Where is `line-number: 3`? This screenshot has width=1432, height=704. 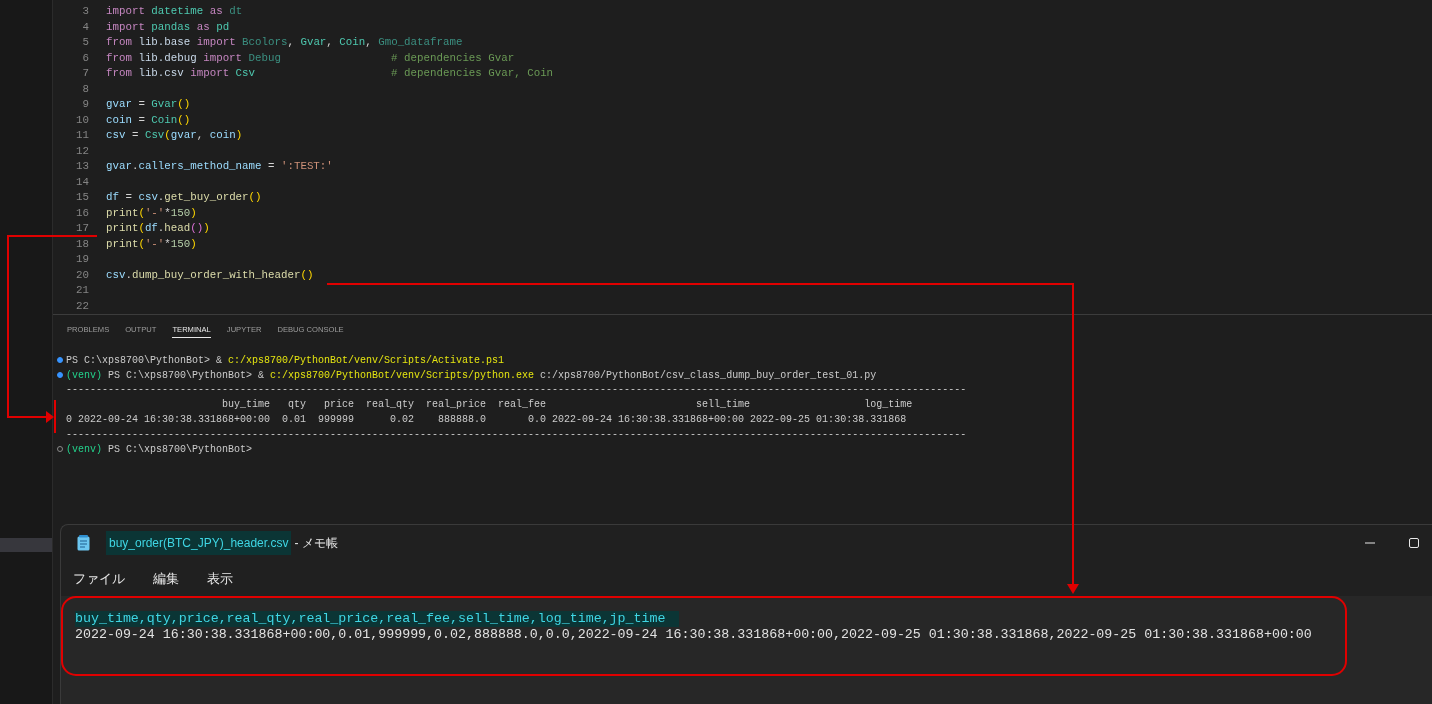 line-number: 3 is located at coordinates (85, 11).